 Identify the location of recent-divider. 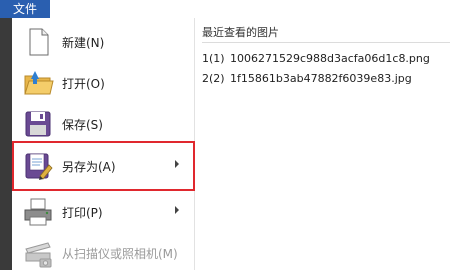
(326, 42).